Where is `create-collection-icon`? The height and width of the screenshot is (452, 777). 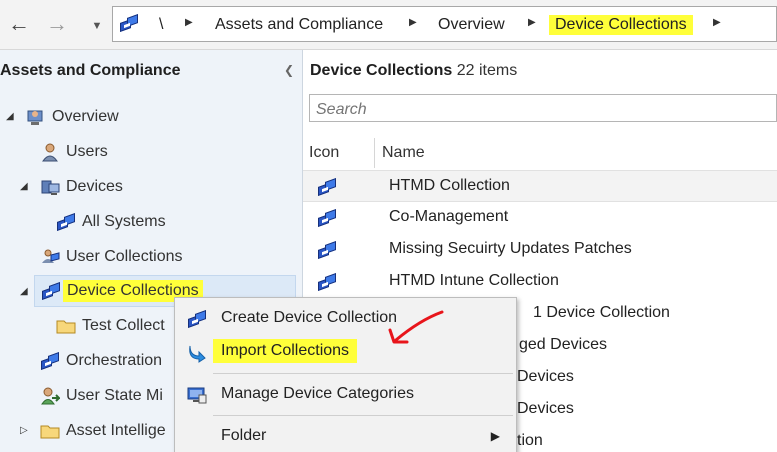
create-collection-icon is located at coordinates (197, 319).